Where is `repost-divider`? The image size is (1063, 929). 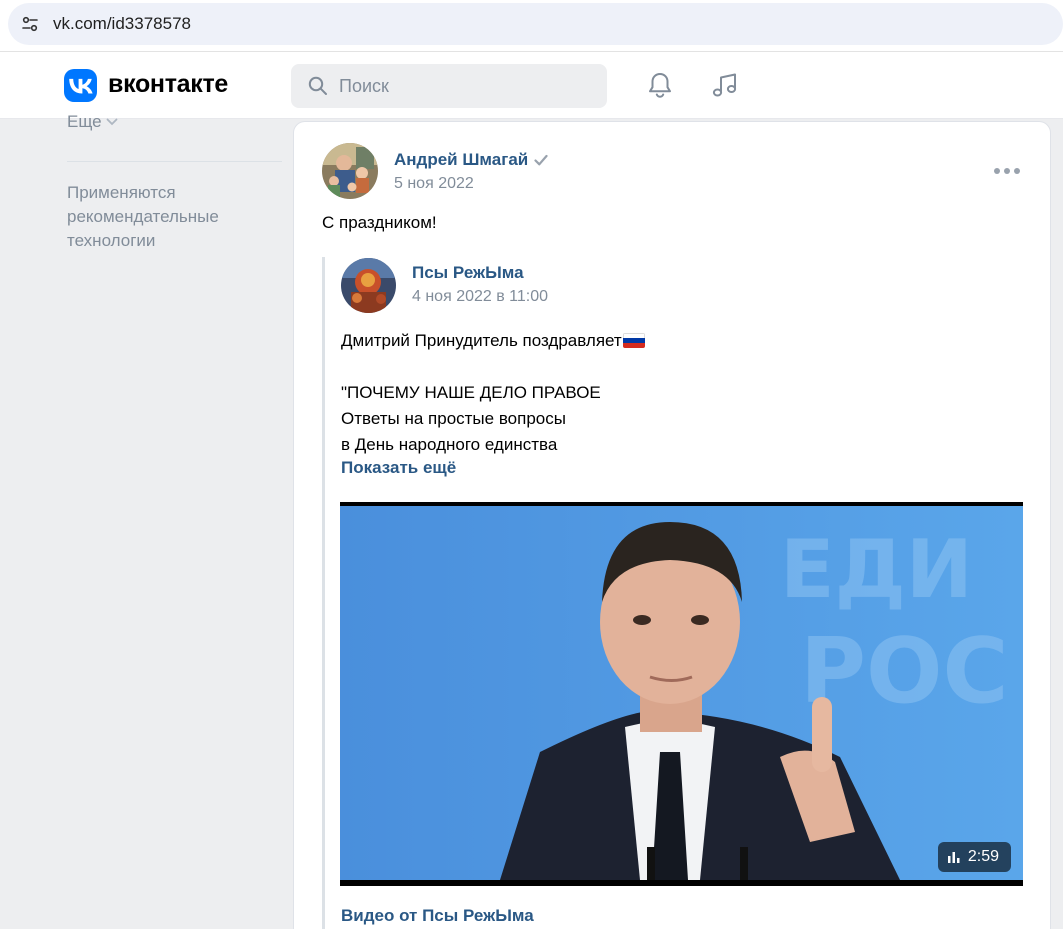 repost-divider is located at coordinates (323, 593).